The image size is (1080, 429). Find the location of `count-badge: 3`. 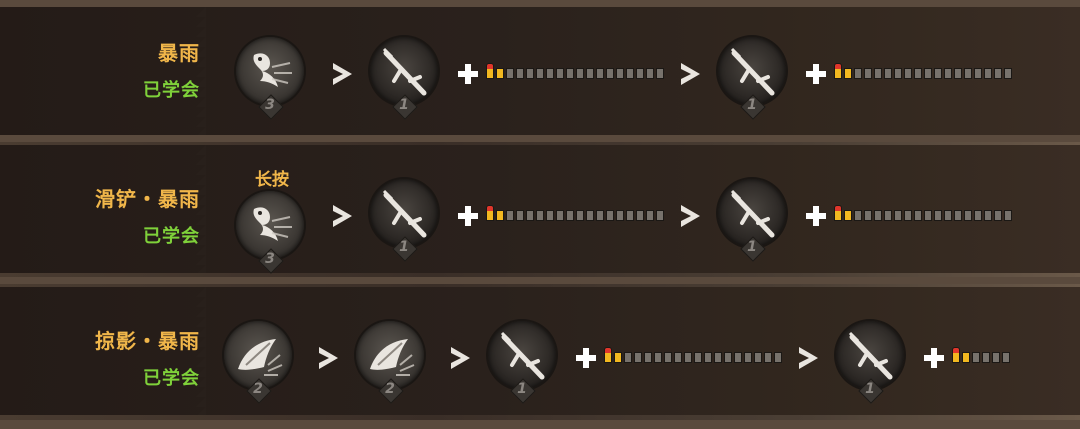

count-badge: 3 is located at coordinates (271, 107).